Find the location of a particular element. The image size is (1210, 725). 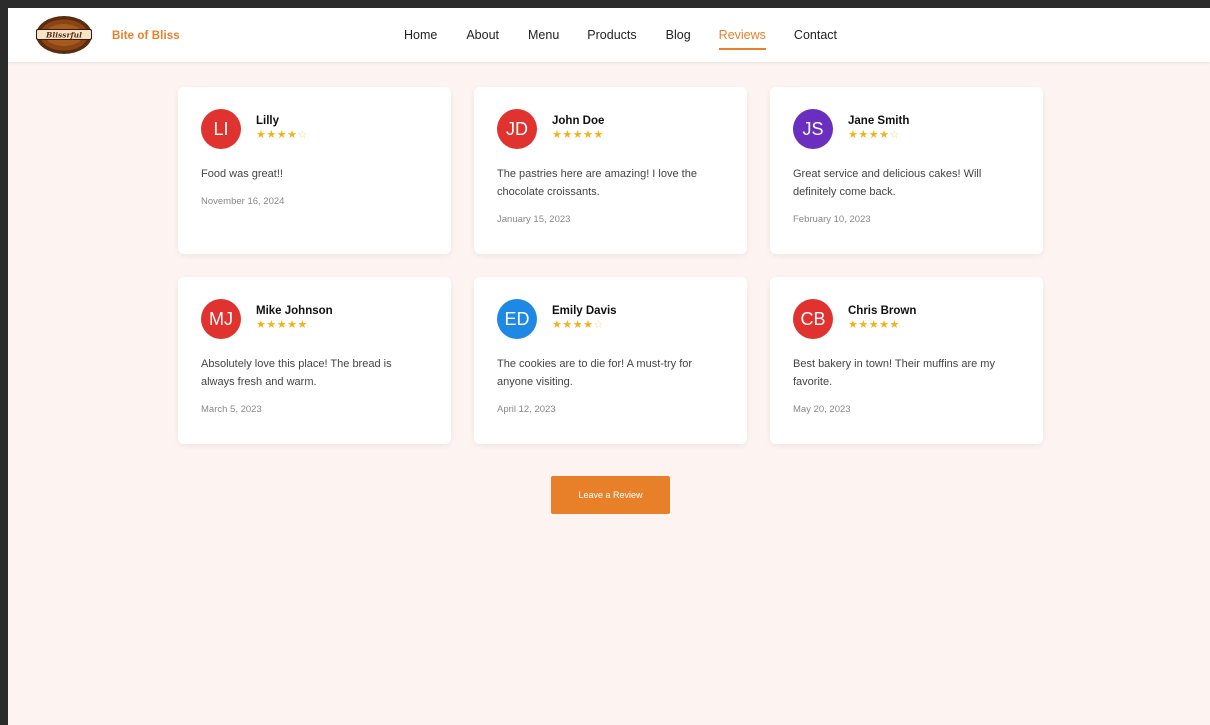

avatar: JS is located at coordinates (813, 129).